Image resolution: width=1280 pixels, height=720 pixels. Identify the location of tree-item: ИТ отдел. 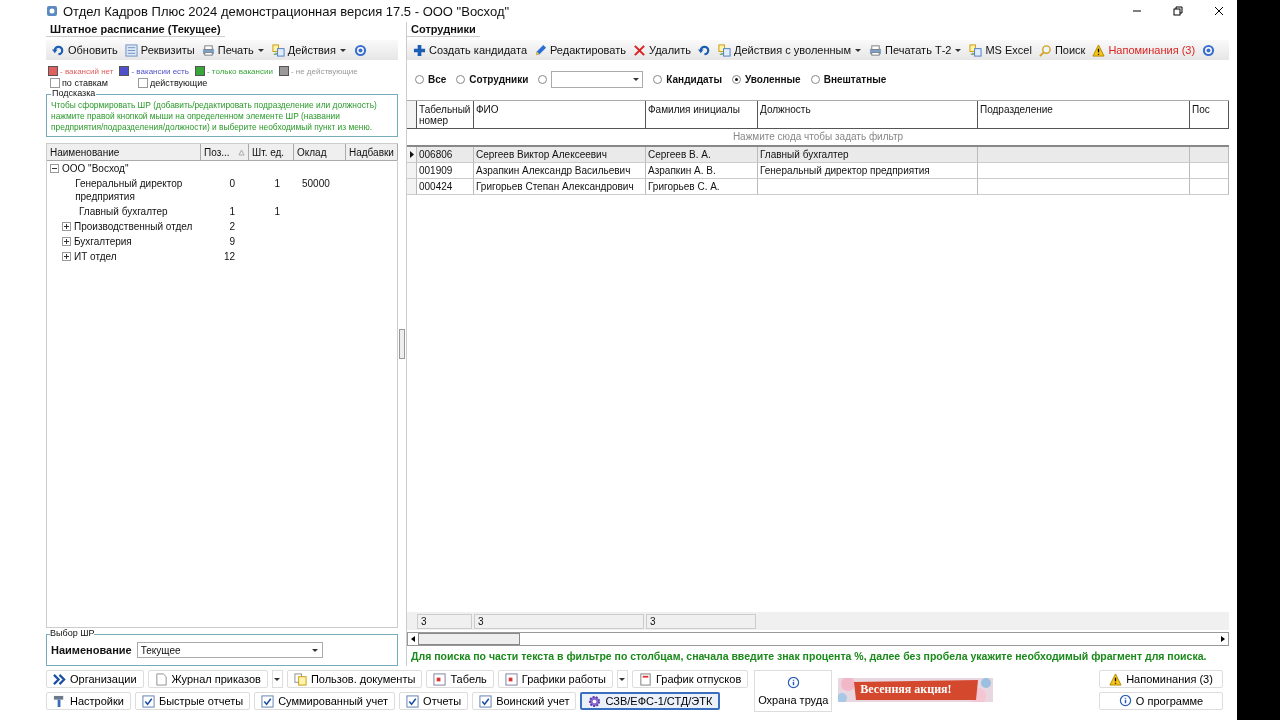
(95, 256).